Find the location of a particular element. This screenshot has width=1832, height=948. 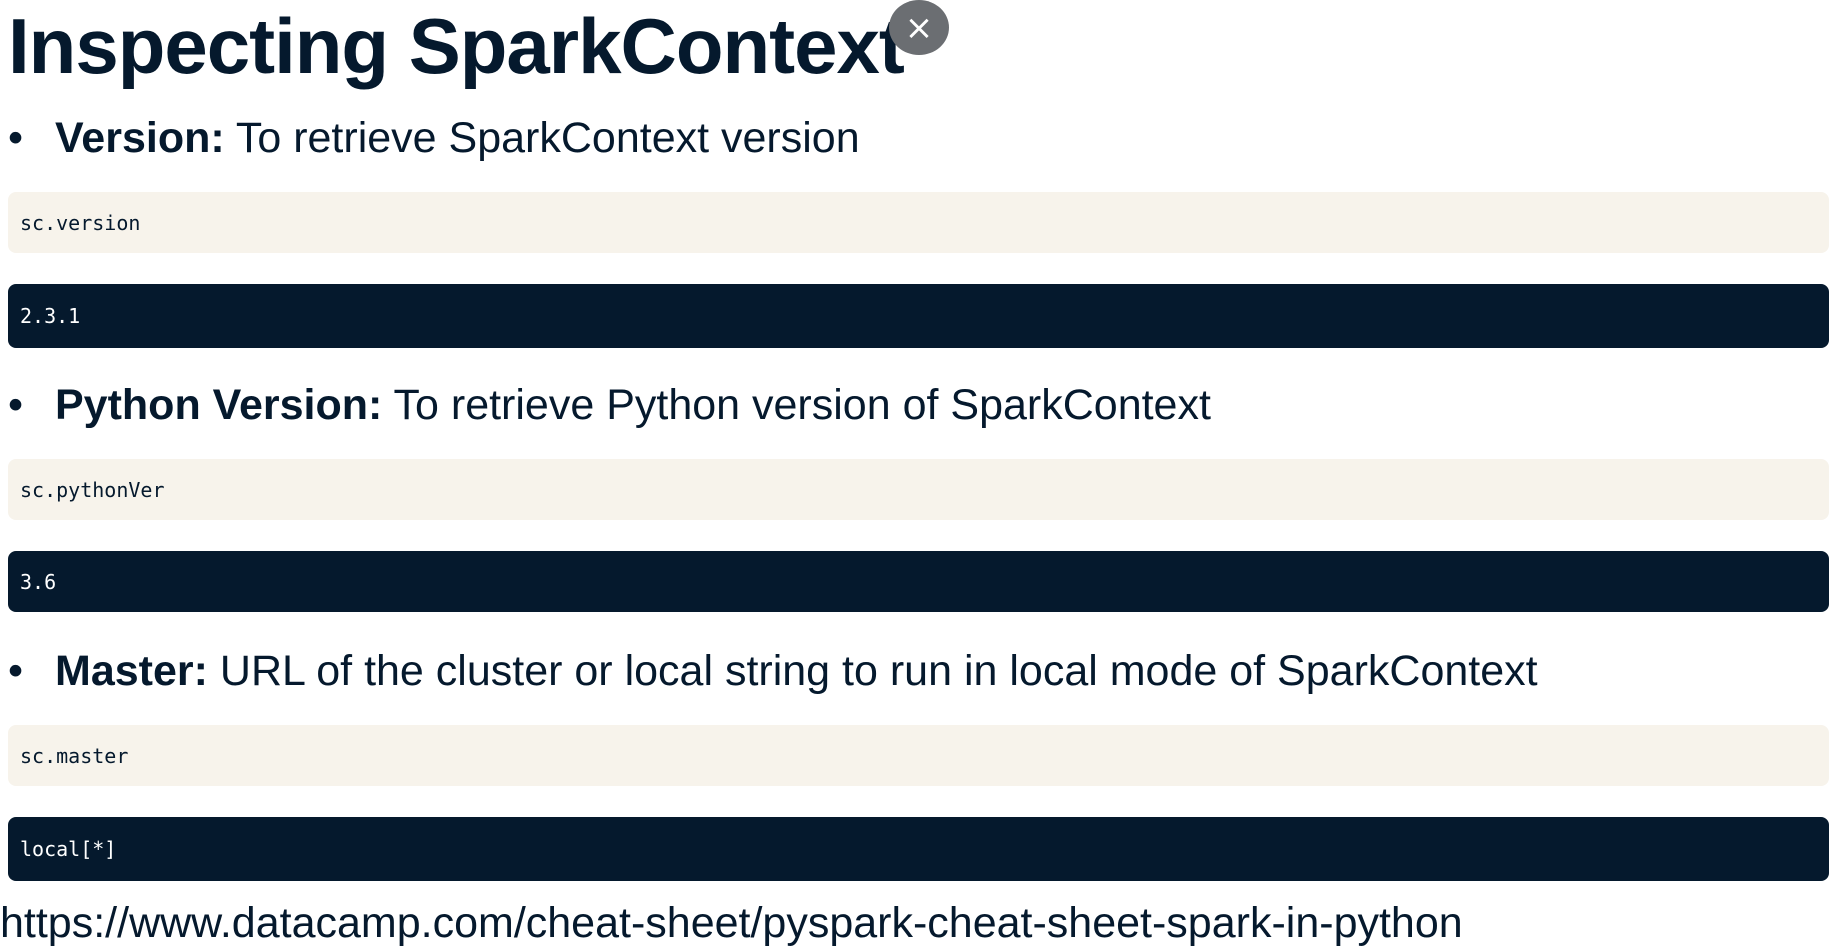

bullet-label: Python Version: is located at coordinates (219, 405).